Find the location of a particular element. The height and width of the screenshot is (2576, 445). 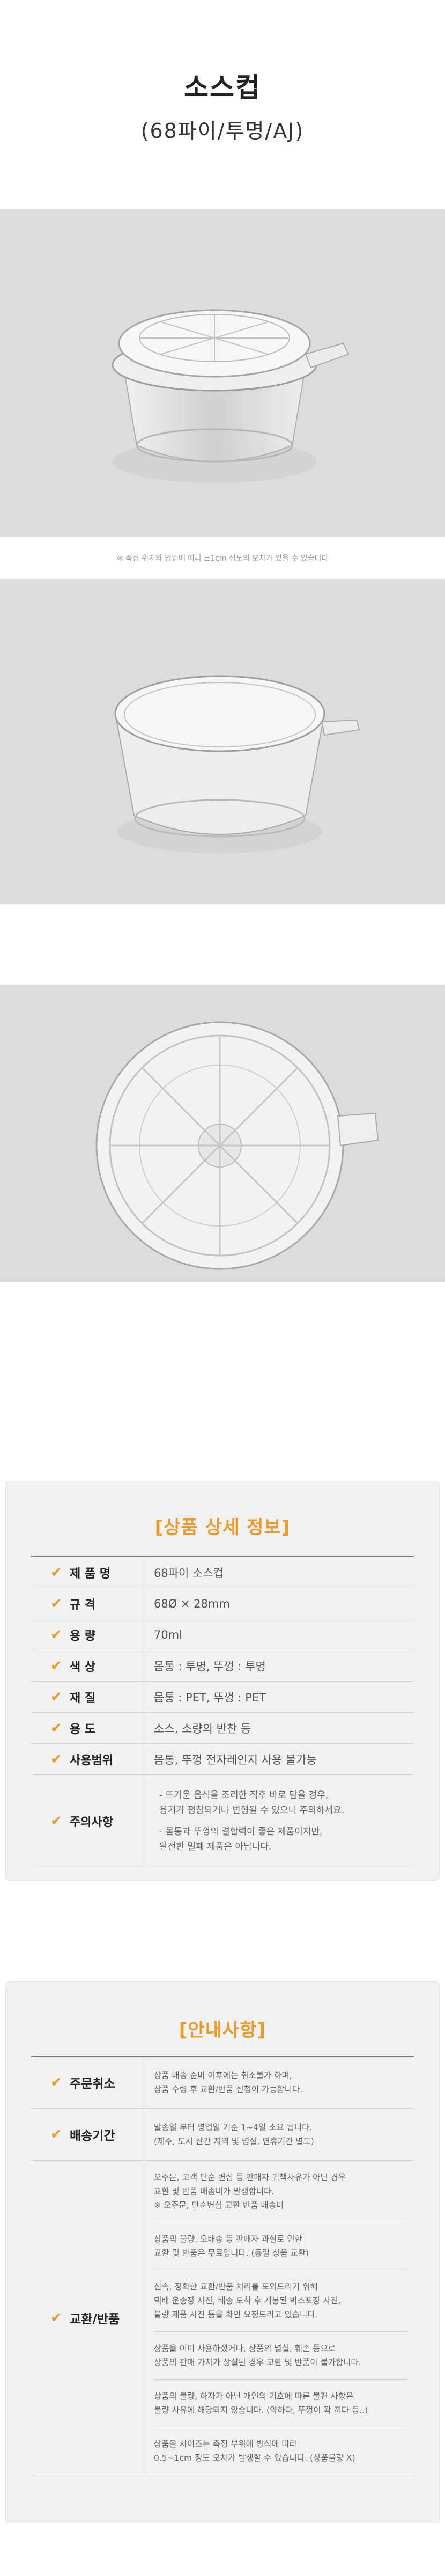

spec-row-usage: ✔ 용 도 소스, 소량의 반찬 등 is located at coordinates (222, 1728).